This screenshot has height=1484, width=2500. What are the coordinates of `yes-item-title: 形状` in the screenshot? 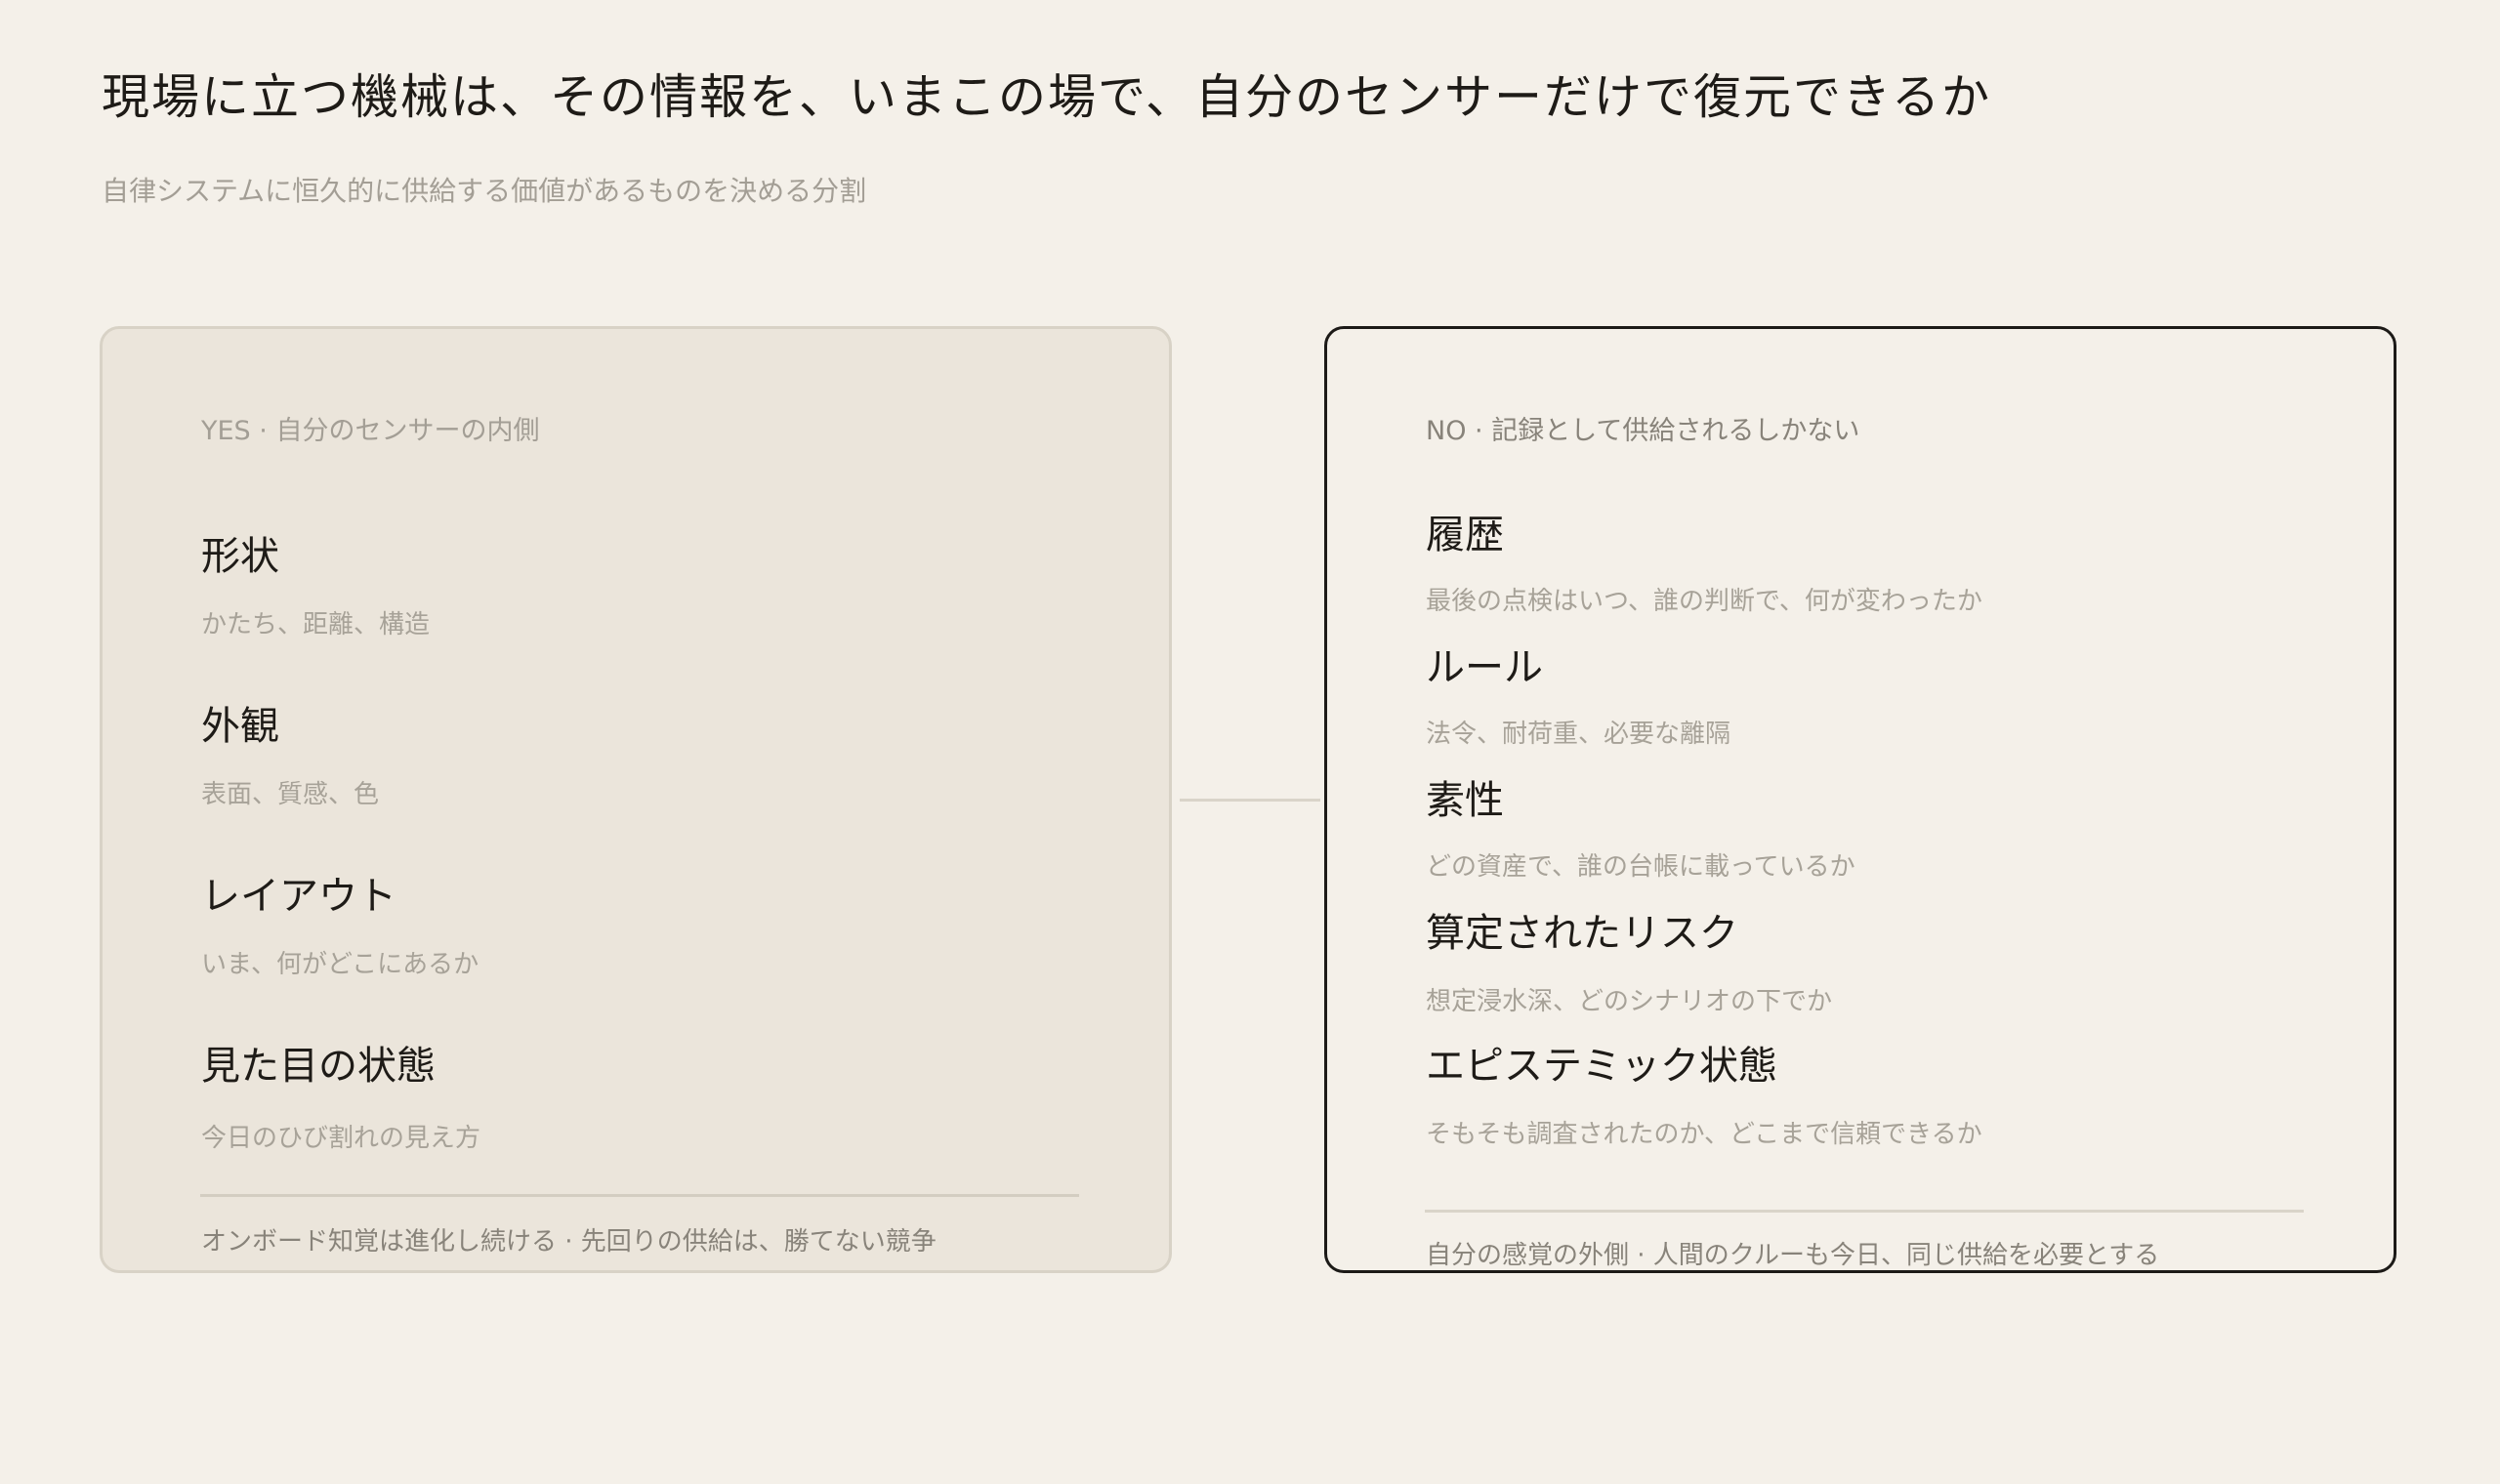 It's located at (240, 556).